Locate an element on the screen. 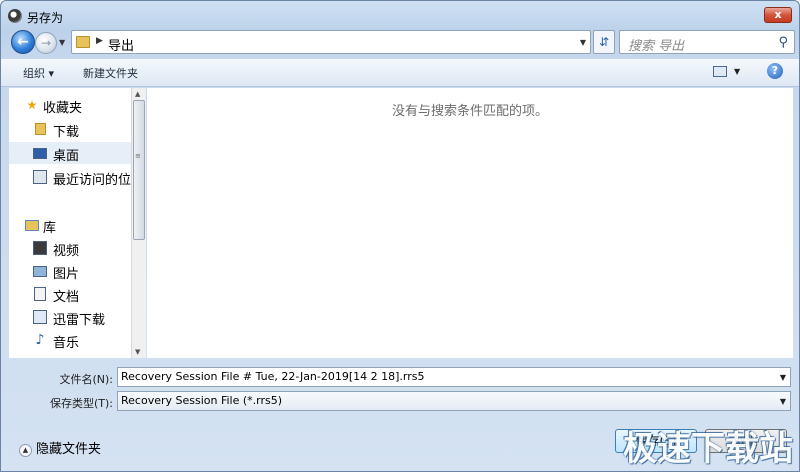 The image size is (800, 472). filetype-value: Recovery Session File (*.rrs5) is located at coordinates (202, 400).